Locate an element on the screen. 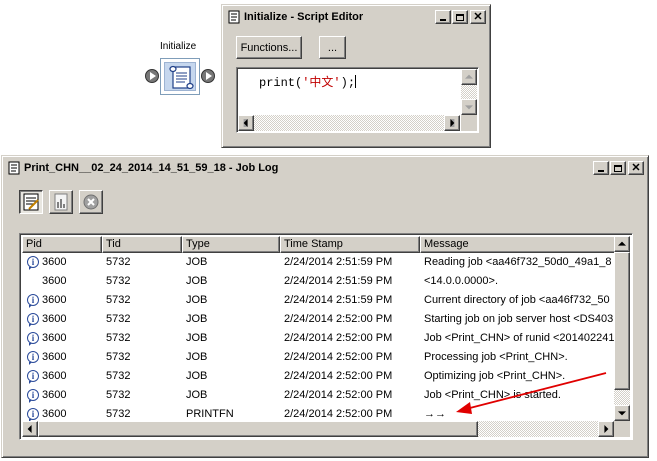 This screenshot has height=461, width=657. initialize-script-node is located at coordinates (180, 76).